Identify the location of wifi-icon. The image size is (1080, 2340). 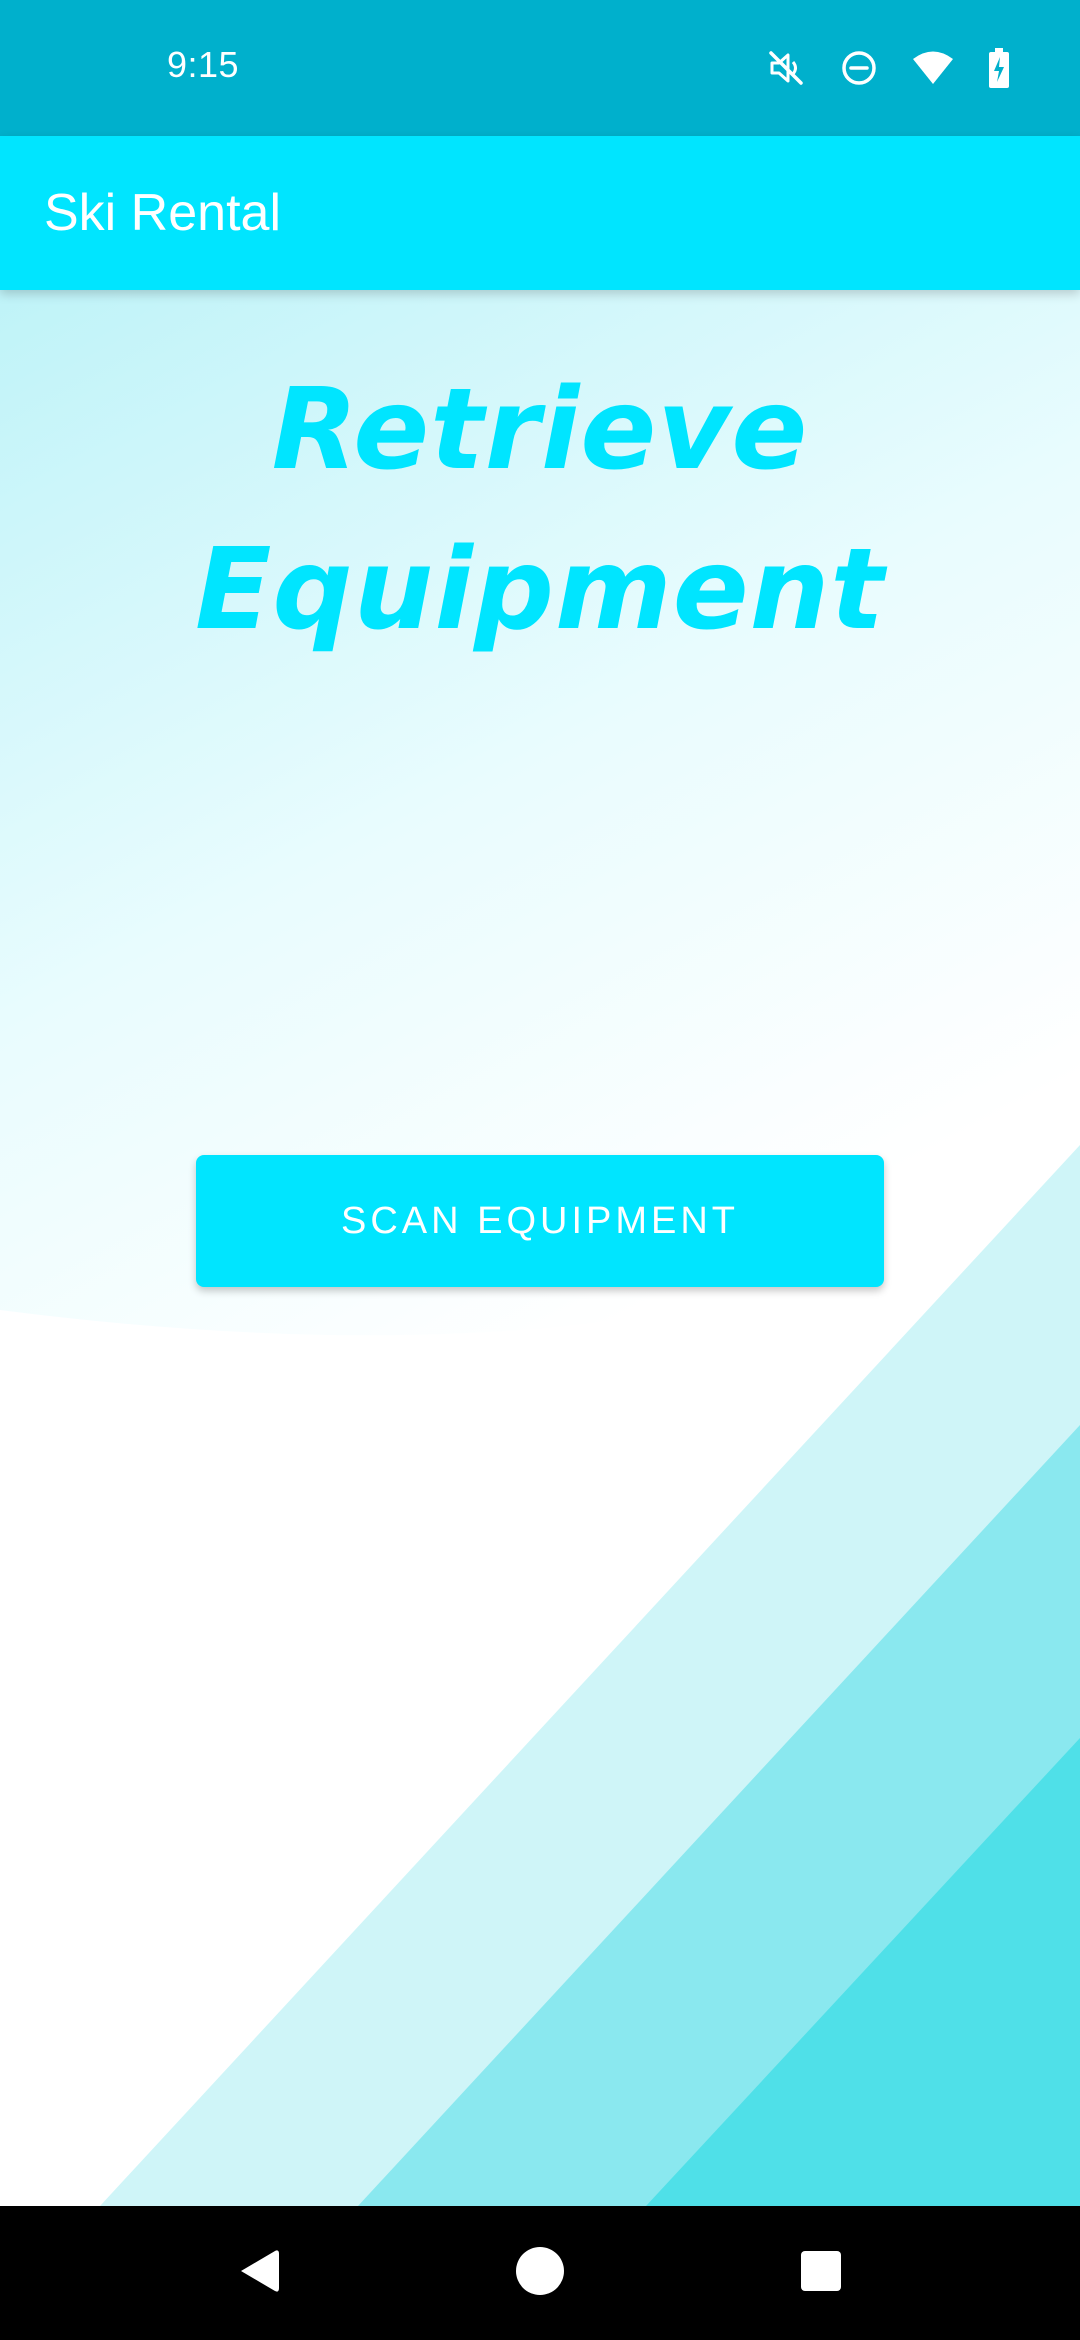
(933, 68).